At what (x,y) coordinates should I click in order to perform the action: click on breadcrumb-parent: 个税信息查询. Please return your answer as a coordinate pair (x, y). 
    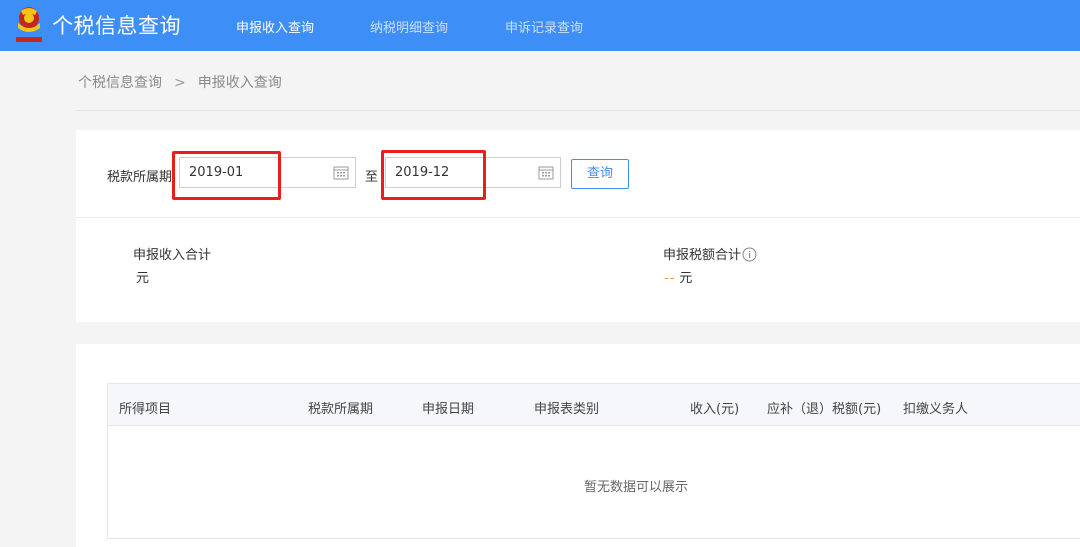
    Looking at the image, I should click on (120, 83).